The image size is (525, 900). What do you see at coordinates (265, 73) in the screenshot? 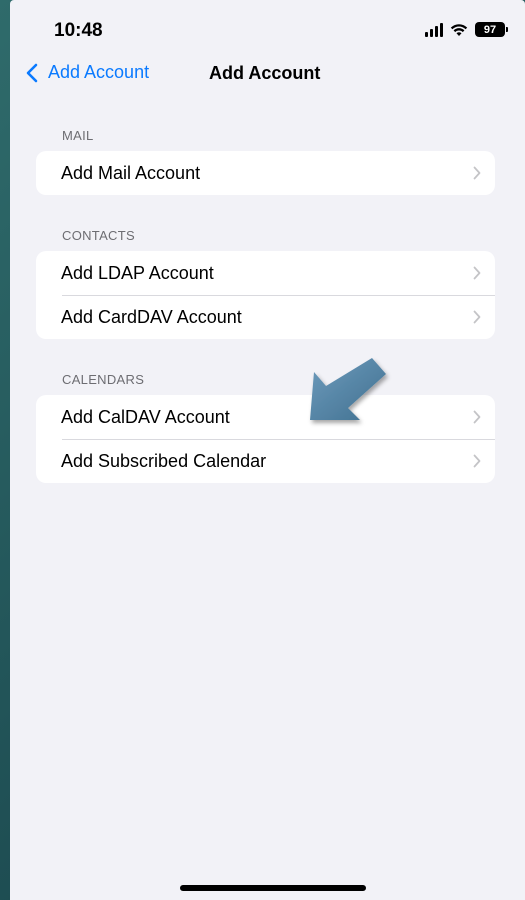
I see `page-title: Add Account` at bounding box center [265, 73].